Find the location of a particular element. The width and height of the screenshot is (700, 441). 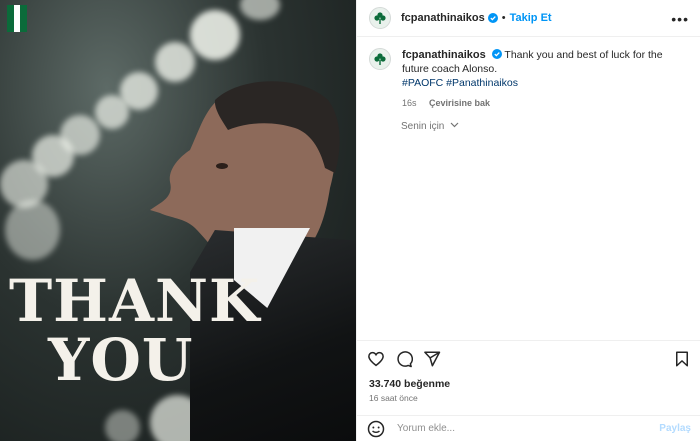

action-bar is located at coordinates (528, 358).